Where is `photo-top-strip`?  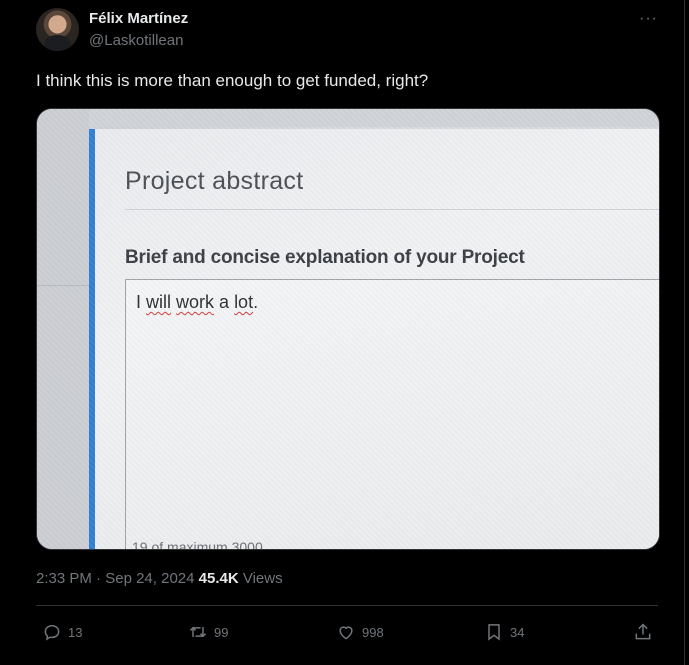
photo-top-strip is located at coordinates (348, 118).